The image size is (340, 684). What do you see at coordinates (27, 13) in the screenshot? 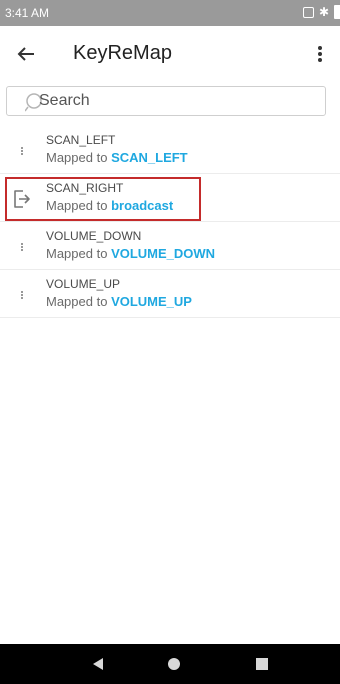
I see `status-time: 3:41 AM` at bounding box center [27, 13].